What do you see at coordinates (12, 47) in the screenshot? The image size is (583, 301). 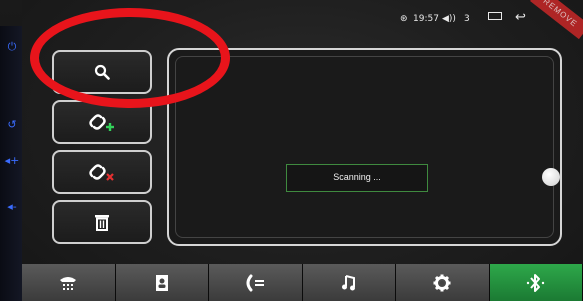 I see `power-icon: ⏻` at bounding box center [12, 47].